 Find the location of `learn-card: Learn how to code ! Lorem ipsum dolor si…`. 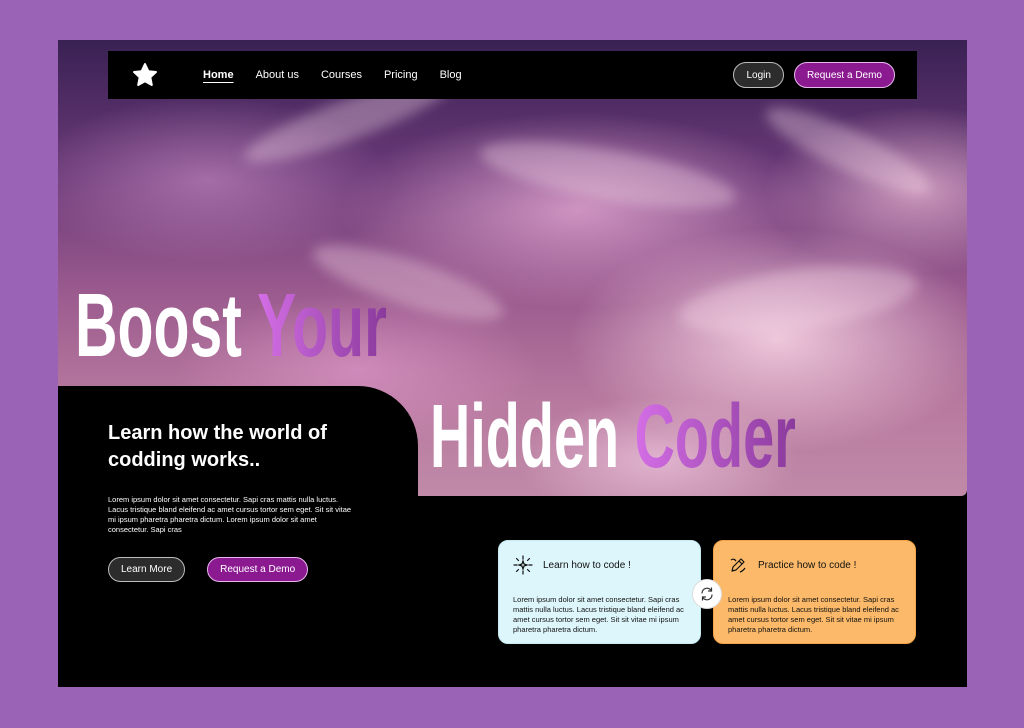

learn-card: Learn how to code ! Lorem ipsum dolor si… is located at coordinates (599, 592).